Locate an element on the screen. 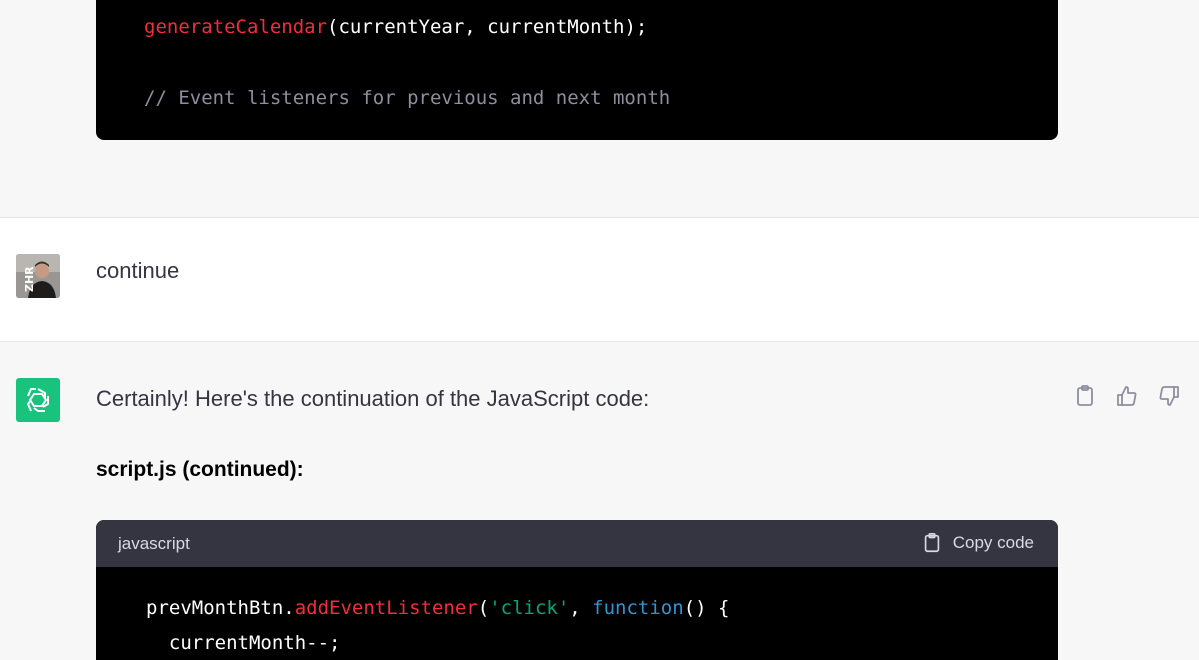 The width and height of the screenshot is (1199, 660). avatar: ZHR is located at coordinates (38, 276).